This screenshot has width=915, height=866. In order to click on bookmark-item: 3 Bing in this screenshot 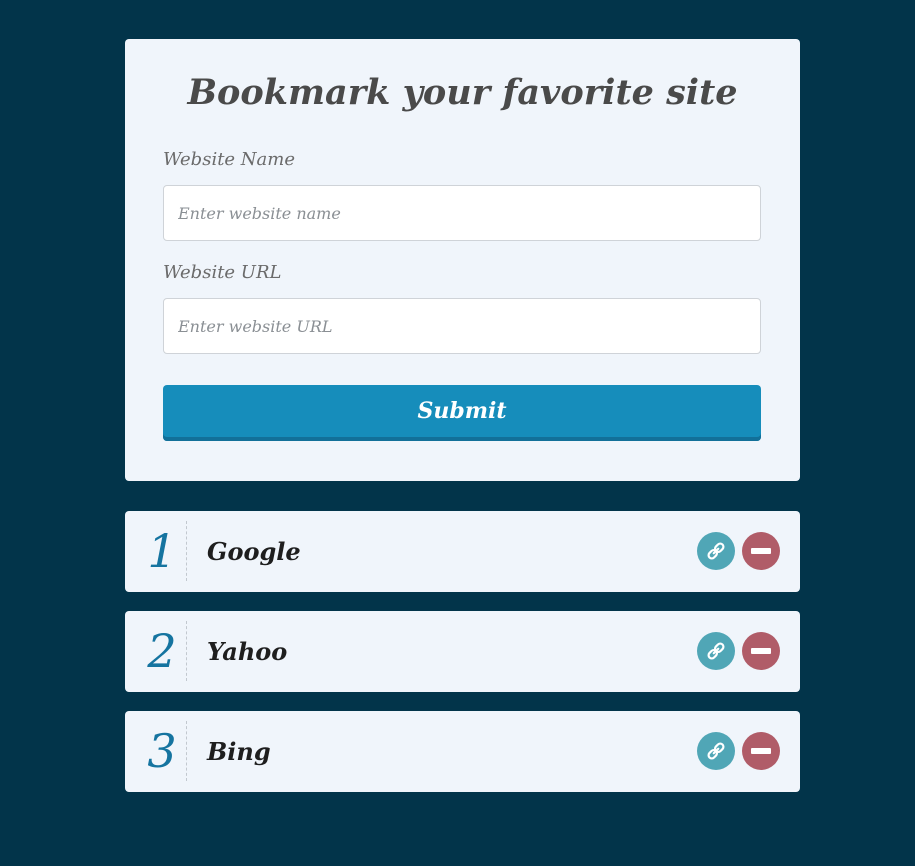, I will do `click(462, 751)`.